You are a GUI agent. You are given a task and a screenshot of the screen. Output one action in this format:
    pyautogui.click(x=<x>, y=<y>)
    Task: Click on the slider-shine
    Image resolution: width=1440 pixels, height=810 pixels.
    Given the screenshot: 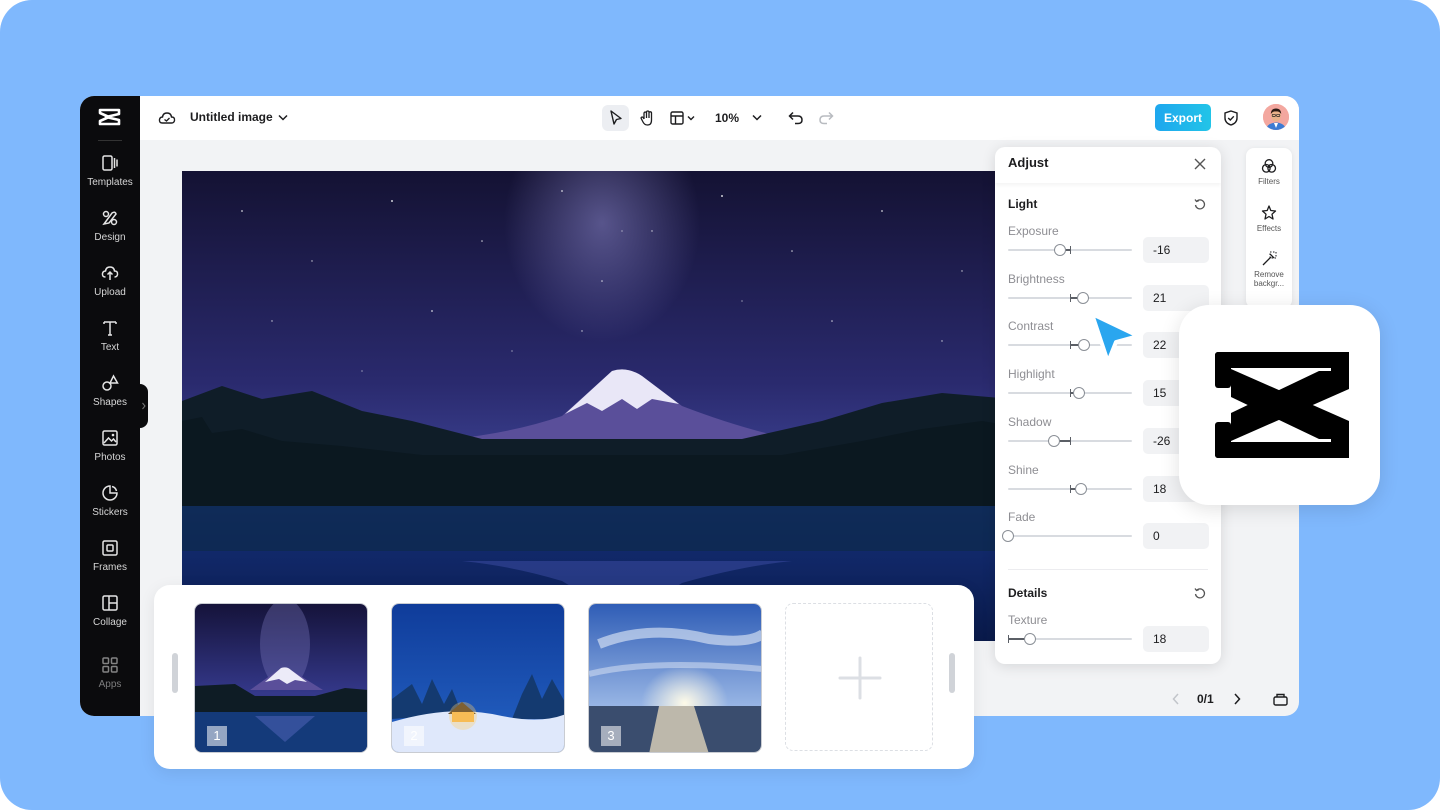 What is the action you would take?
    pyautogui.click(x=1070, y=489)
    